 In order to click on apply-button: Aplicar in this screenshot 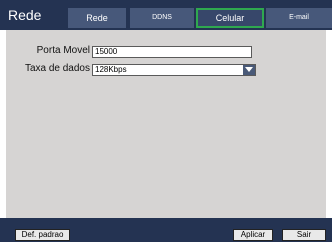, I will do `click(253, 235)`.